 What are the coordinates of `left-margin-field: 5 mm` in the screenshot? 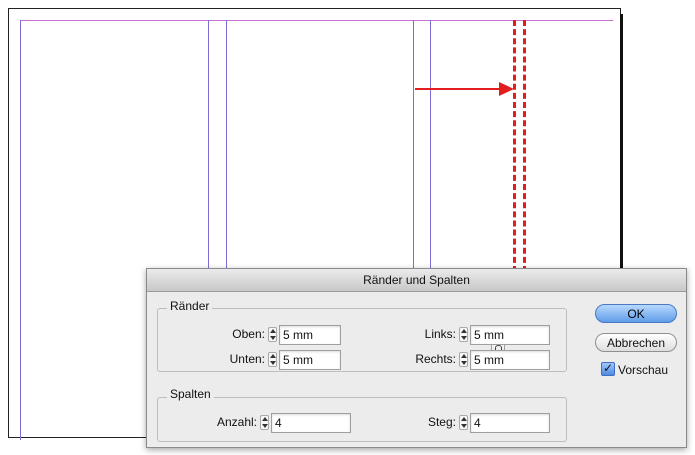 It's located at (510, 335).